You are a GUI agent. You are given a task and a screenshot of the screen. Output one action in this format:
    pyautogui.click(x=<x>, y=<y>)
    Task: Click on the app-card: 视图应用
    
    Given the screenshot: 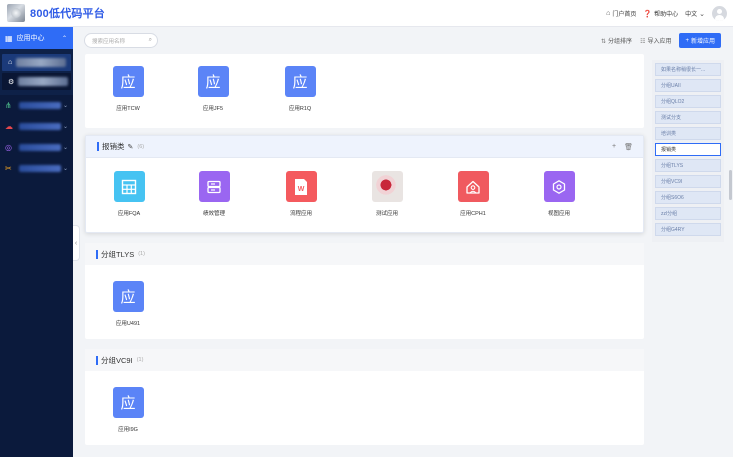 What is the action you would take?
    pyautogui.click(x=559, y=194)
    